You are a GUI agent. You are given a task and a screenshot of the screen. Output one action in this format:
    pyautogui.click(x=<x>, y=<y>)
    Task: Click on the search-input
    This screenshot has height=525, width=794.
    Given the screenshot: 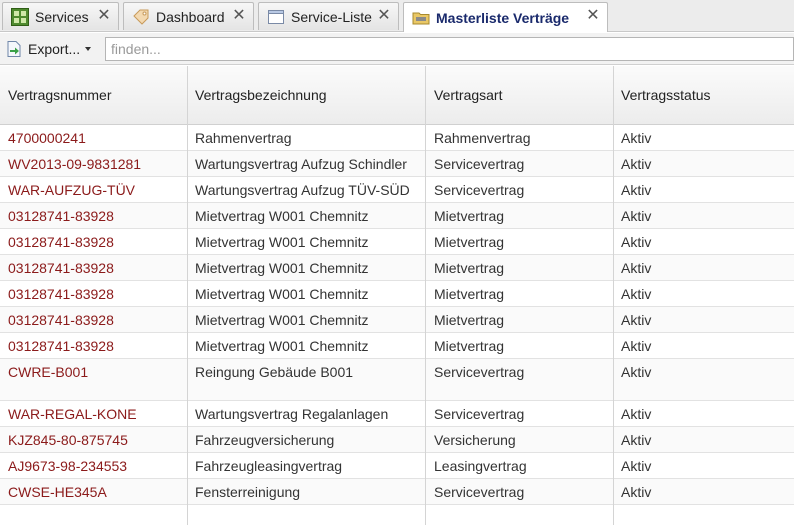 What is the action you would take?
    pyautogui.click(x=449, y=49)
    